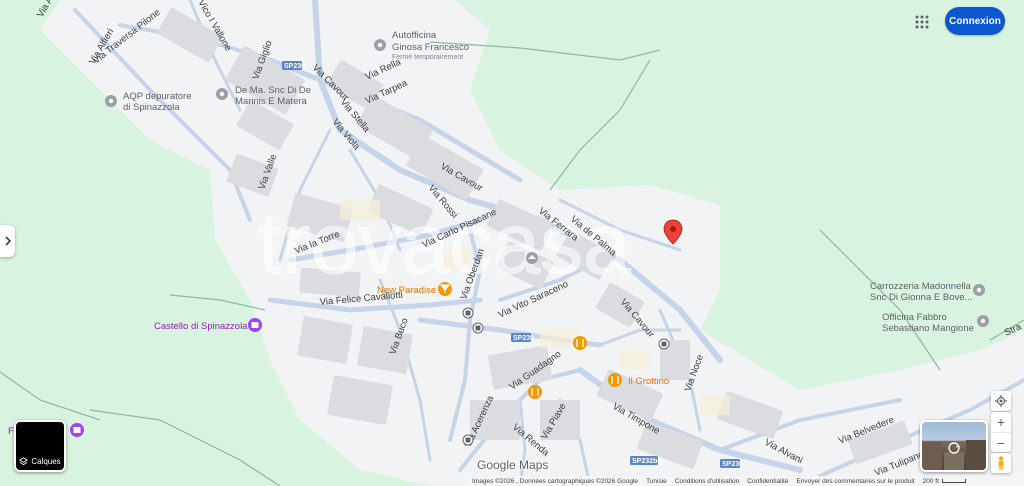  What do you see at coordinates (427, 57) in the screenshot?
I see `poi-status: Fermé temporairement` at bounding box center [427, 57].